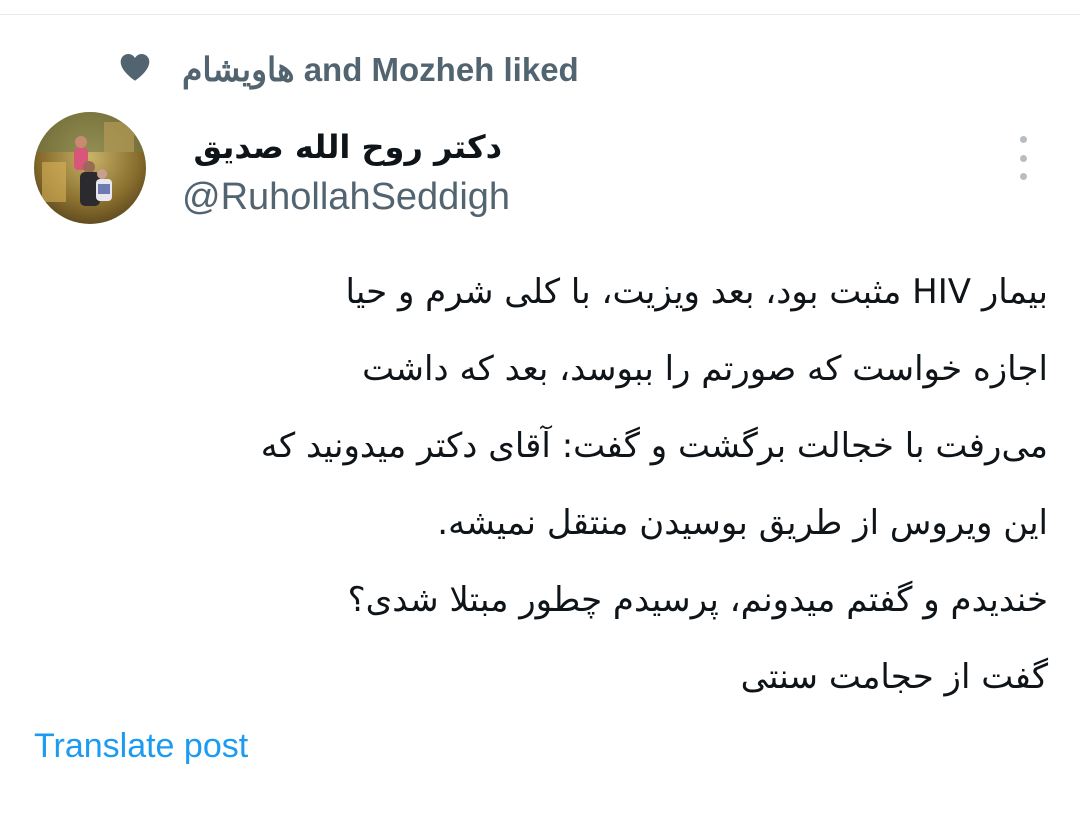  Describe the element at coordinates (742, 523) in the screenshot. I see `tweet-line: این ویروس از طریق بوسیدن منتقل نمیشه.` at that location.